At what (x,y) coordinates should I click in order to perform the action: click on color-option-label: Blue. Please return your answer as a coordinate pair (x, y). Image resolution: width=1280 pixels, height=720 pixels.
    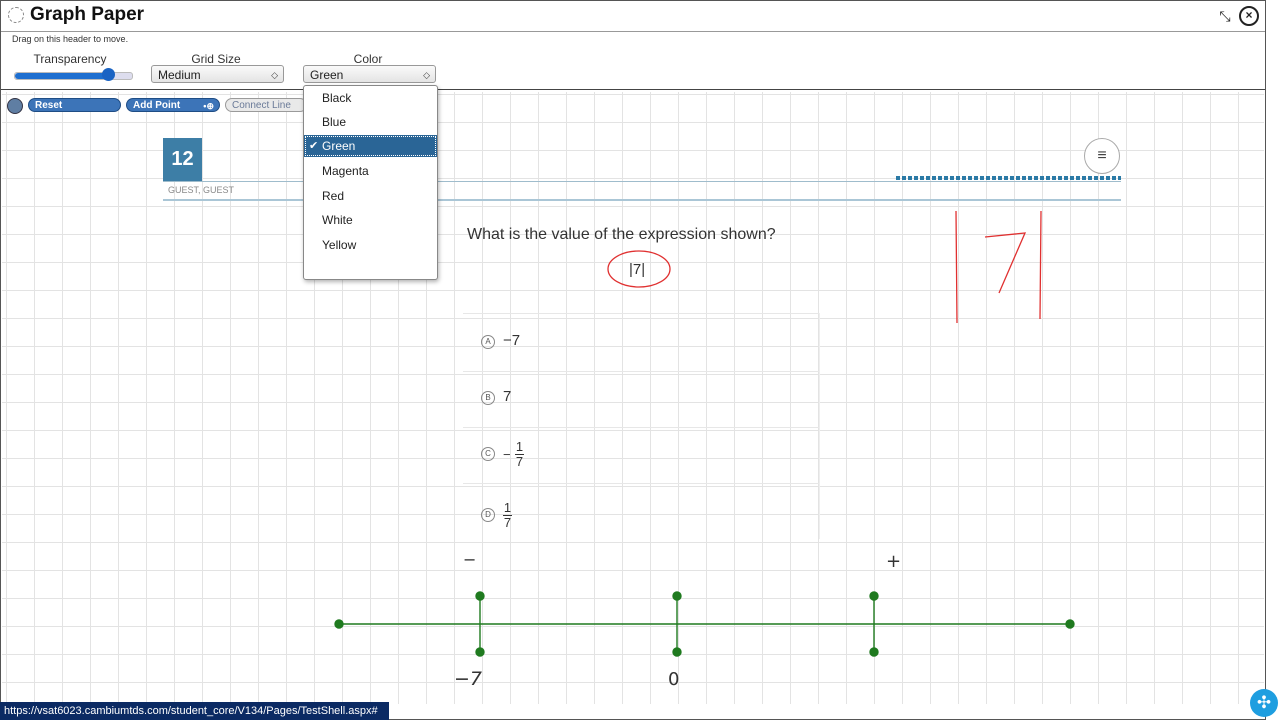
    Looking at the image, I should click on (334, 122).